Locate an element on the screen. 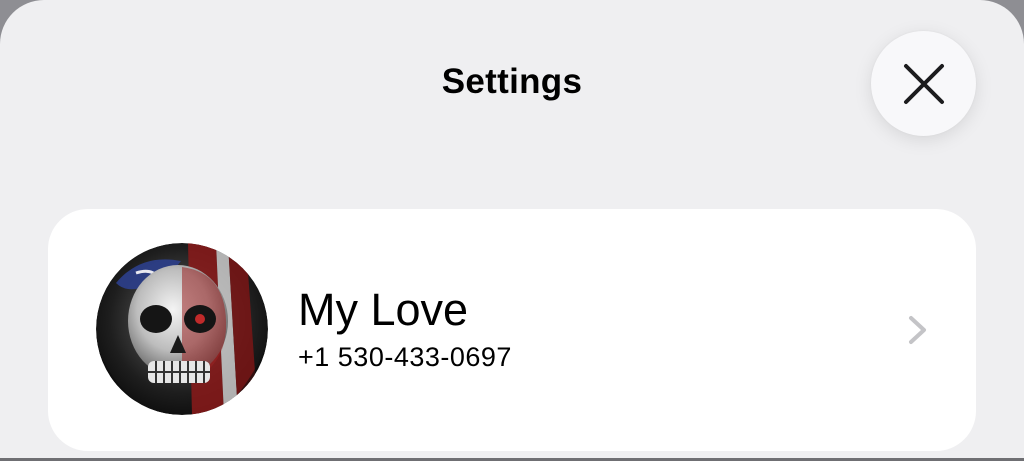  close-icon is located at coordinates (923, 83).